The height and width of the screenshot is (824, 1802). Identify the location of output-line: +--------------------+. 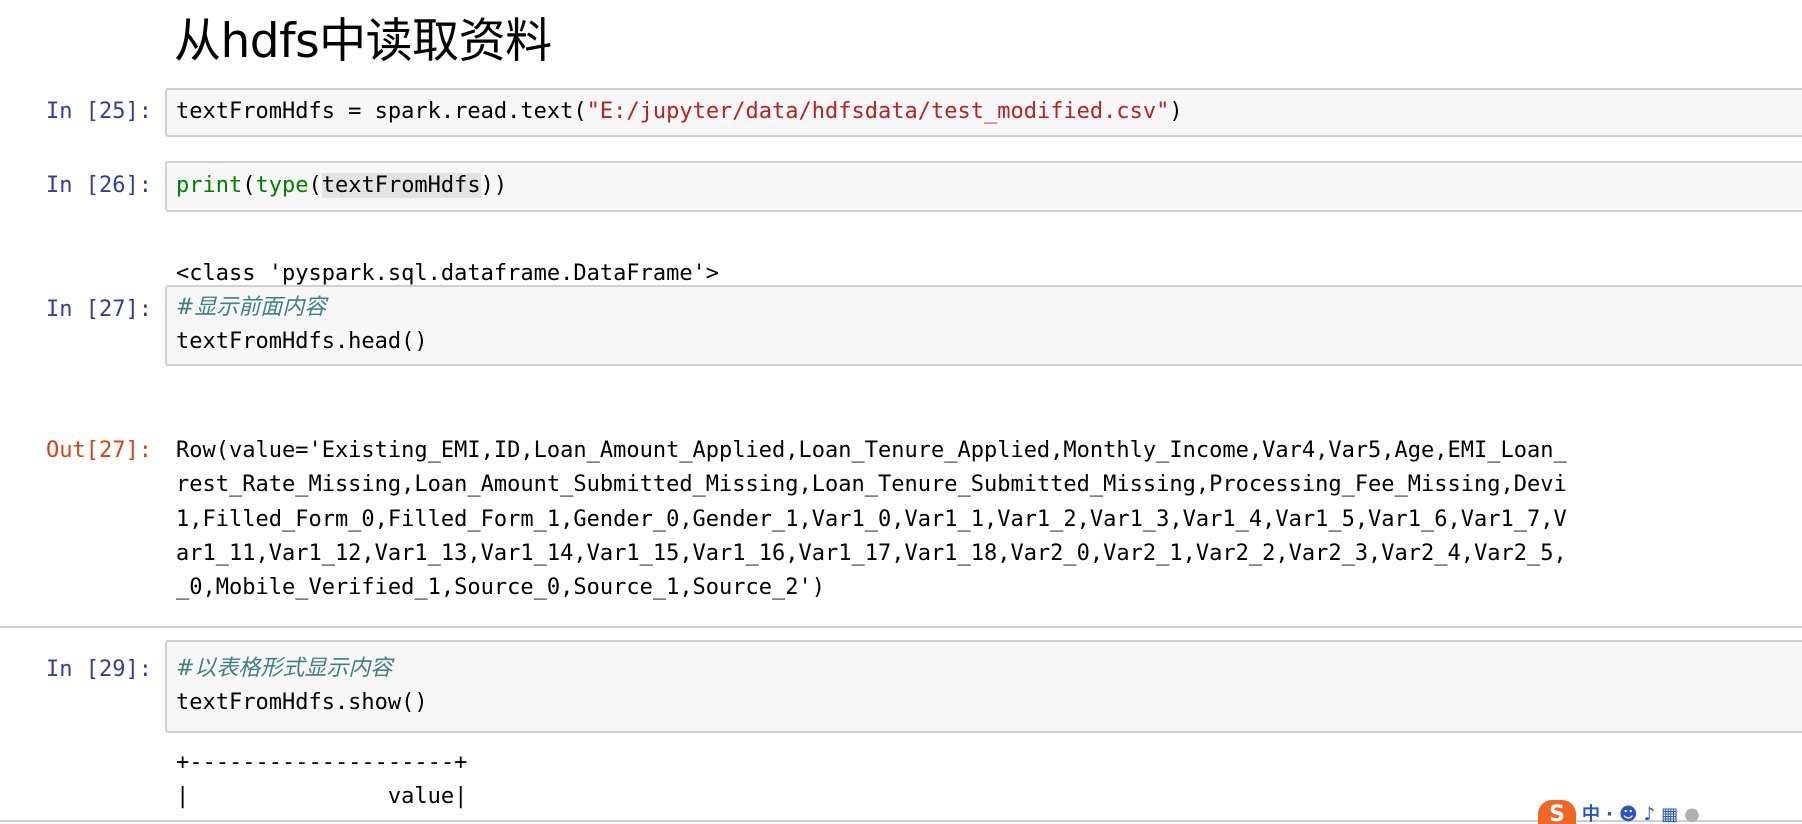
(322, 762).